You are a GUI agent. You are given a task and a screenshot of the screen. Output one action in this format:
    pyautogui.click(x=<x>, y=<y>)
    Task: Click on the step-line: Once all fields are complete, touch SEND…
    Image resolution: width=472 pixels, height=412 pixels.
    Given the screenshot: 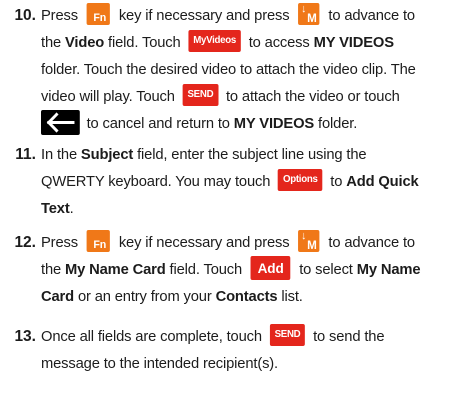 What is the action you would take?
    pyautogui.click(x=249, y=336)
    